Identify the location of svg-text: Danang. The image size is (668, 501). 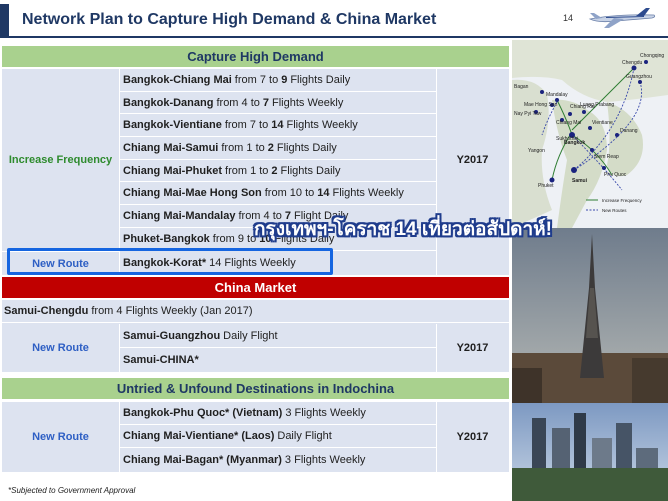
(629, 131).